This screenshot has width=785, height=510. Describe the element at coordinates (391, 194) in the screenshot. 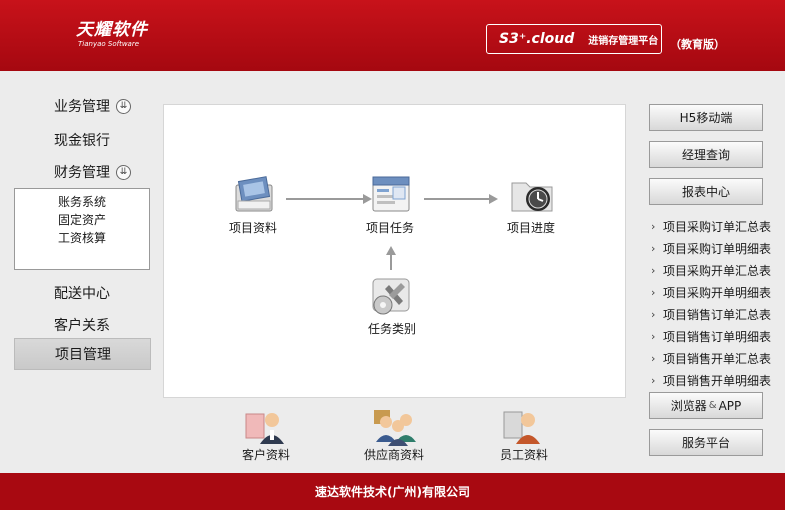

I see `project-task-icon` at that location.